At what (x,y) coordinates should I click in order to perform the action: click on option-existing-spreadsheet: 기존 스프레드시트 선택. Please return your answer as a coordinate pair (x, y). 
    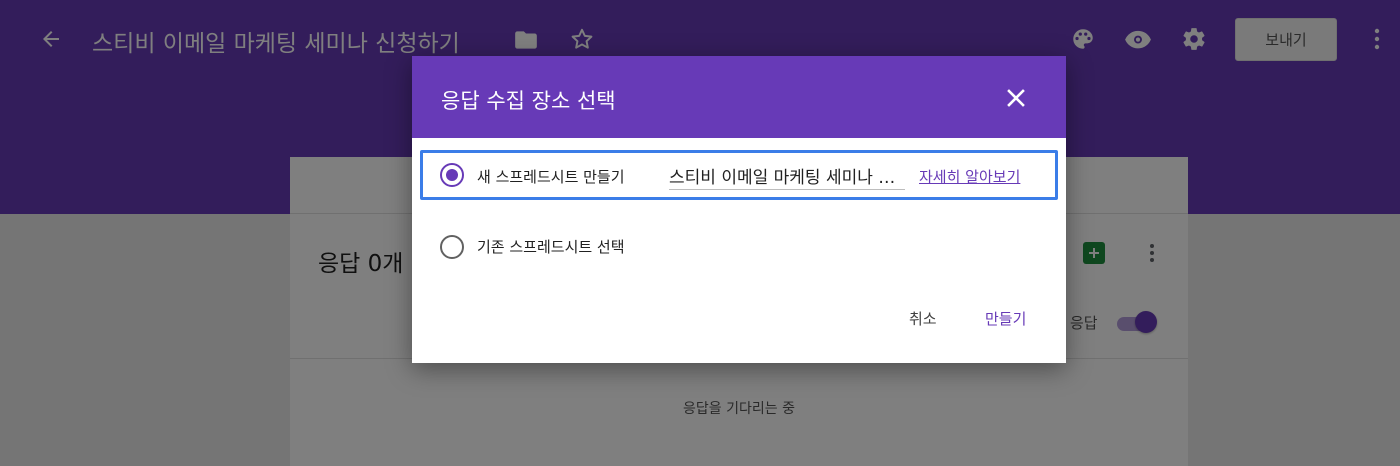
    Looking at the image, I should click on (739, 246).